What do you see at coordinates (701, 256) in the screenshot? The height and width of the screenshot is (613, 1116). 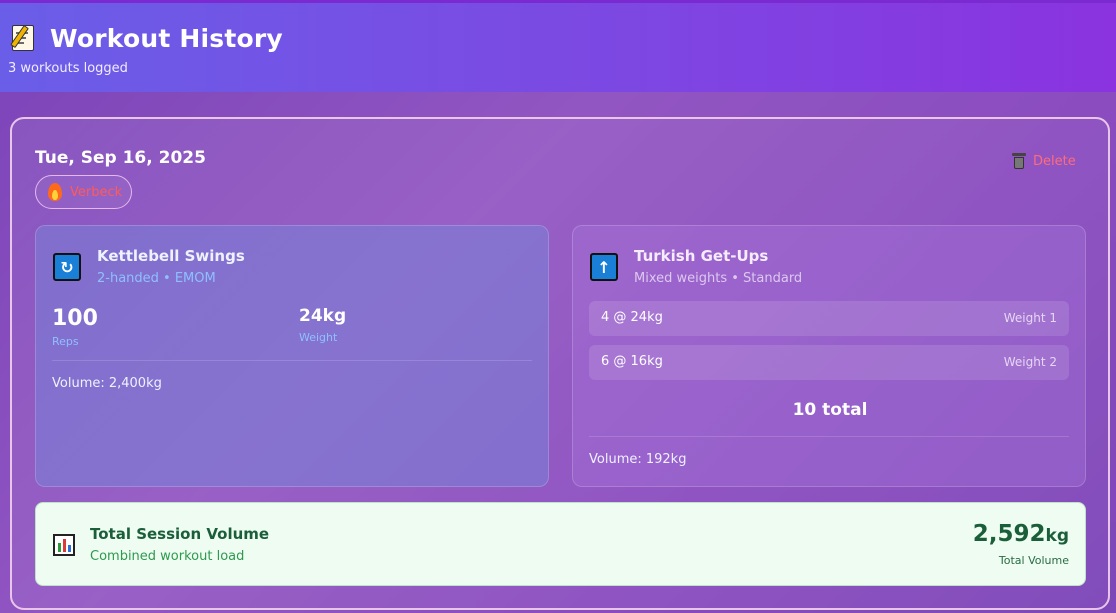 I see `exercise-name: Turkish Get-Ups` at bounding box center [701, 256].